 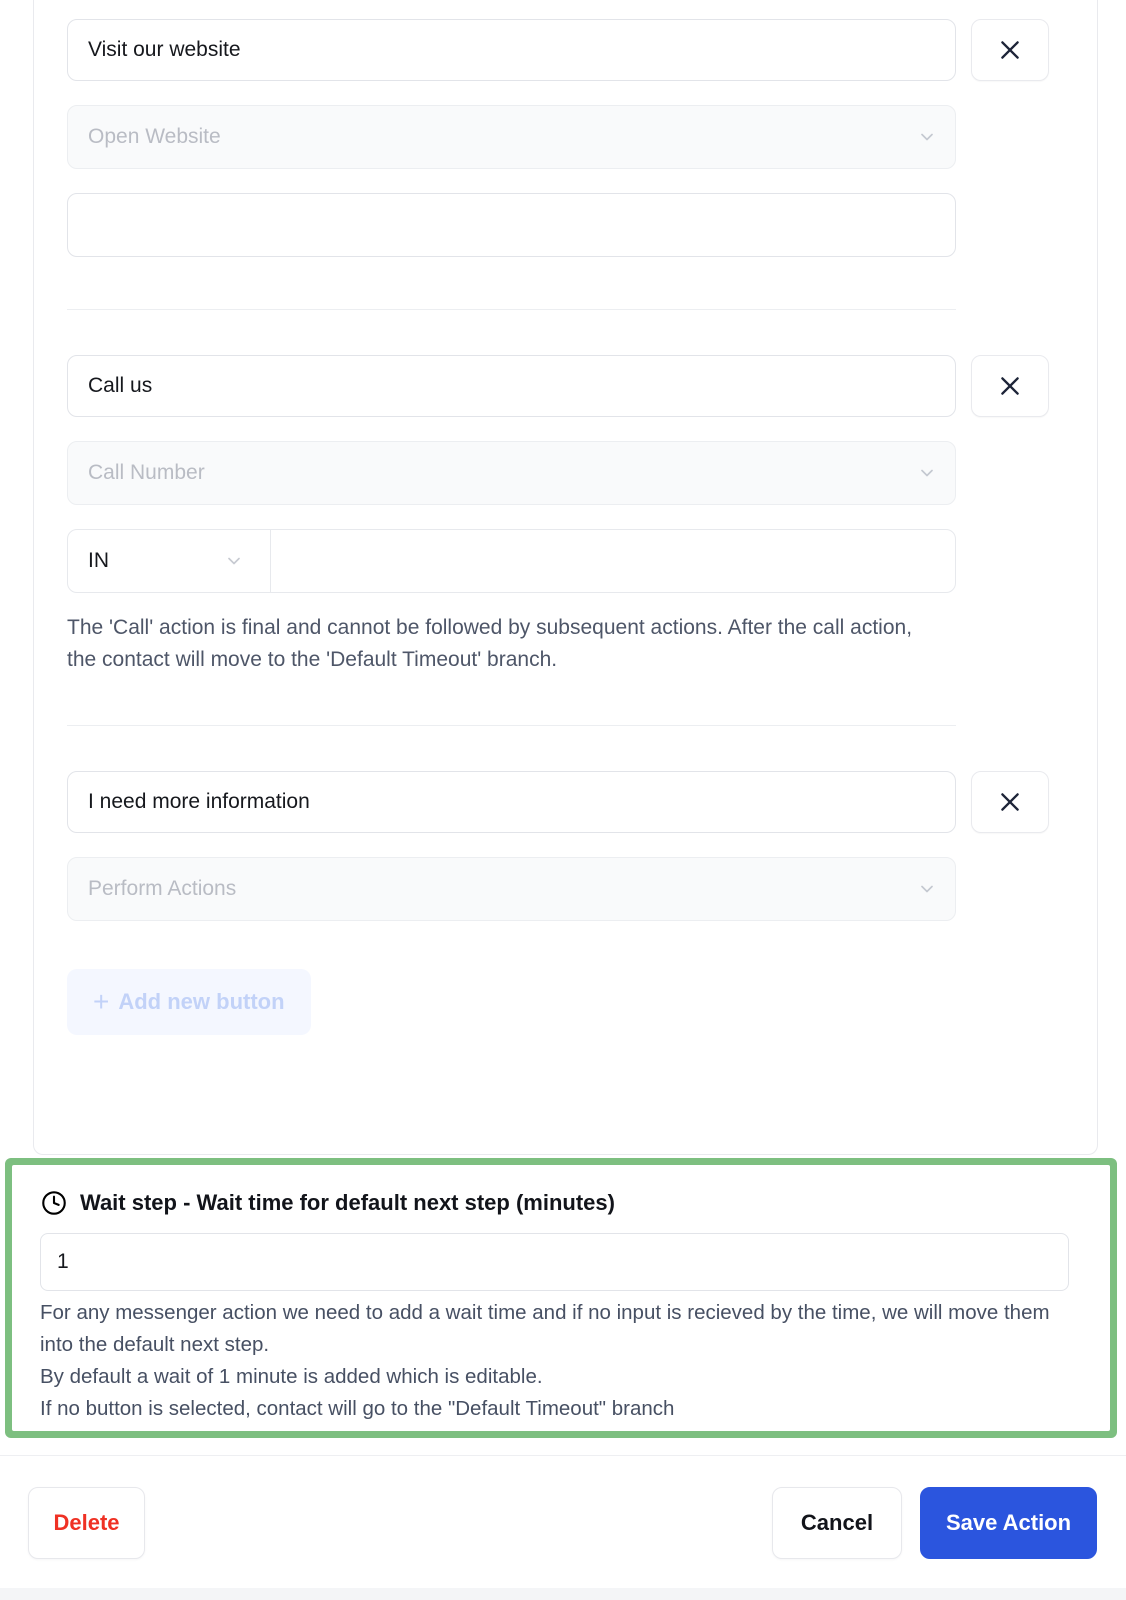 I want to click on button-action-select-value-2: Call Number, so click(x=146, y=472).